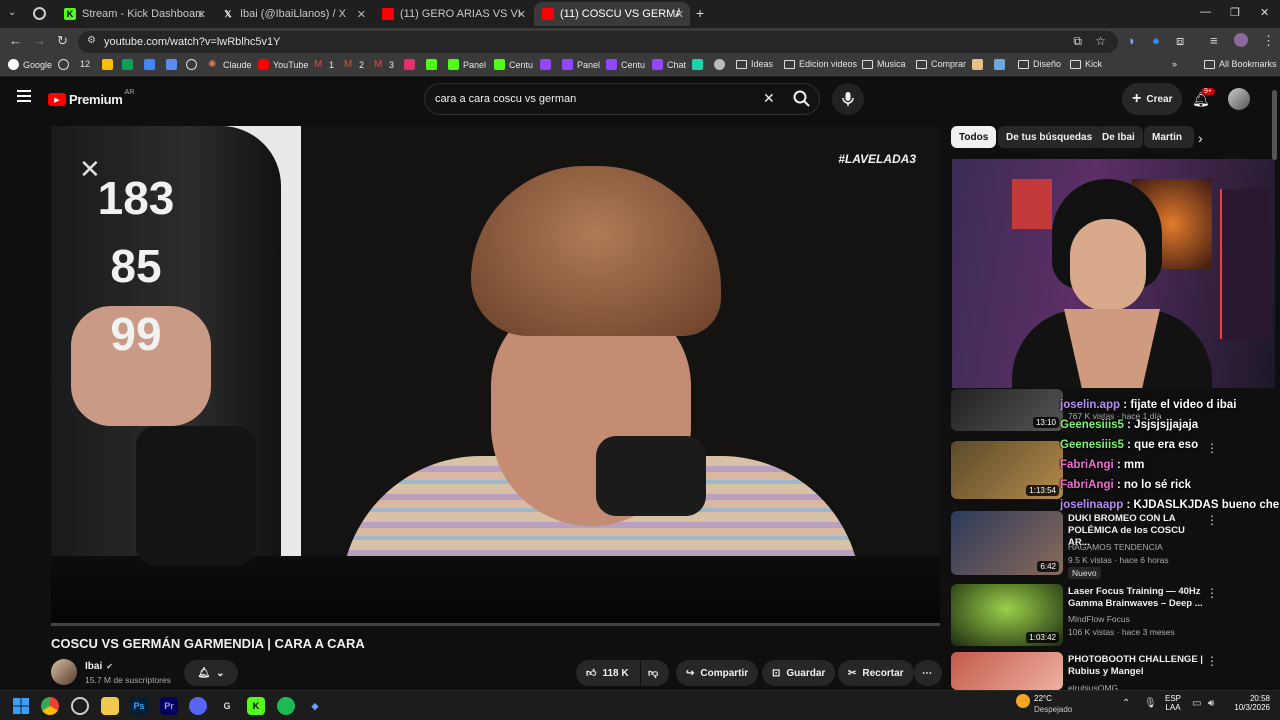 Image resolution: width=1280 pixels, height=720 pixels. I want to click on reload-icon: ↻, so click(62, 41).